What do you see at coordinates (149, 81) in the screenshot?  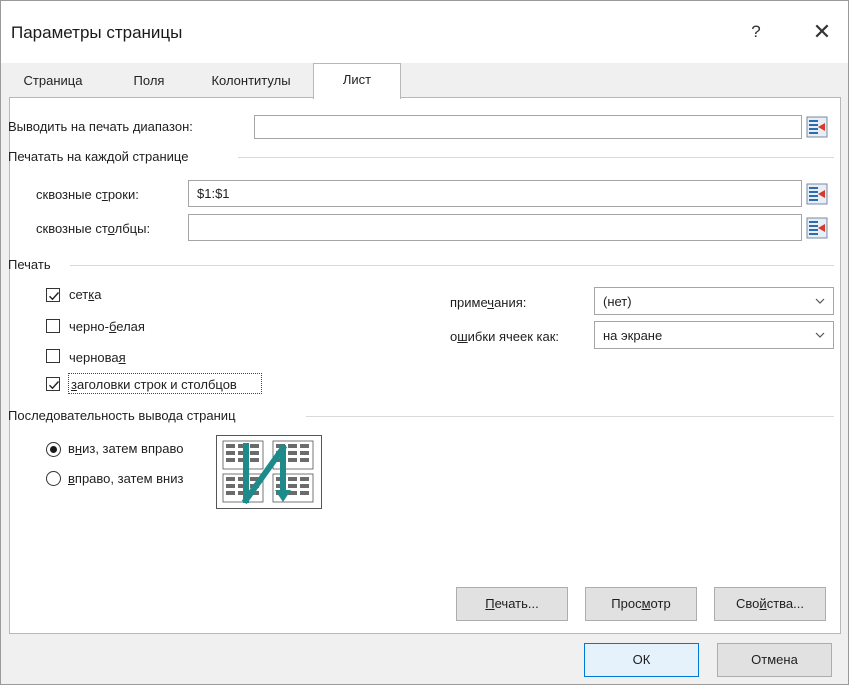 I see `tab-margins: Поля` at bounding box center [149, 81].